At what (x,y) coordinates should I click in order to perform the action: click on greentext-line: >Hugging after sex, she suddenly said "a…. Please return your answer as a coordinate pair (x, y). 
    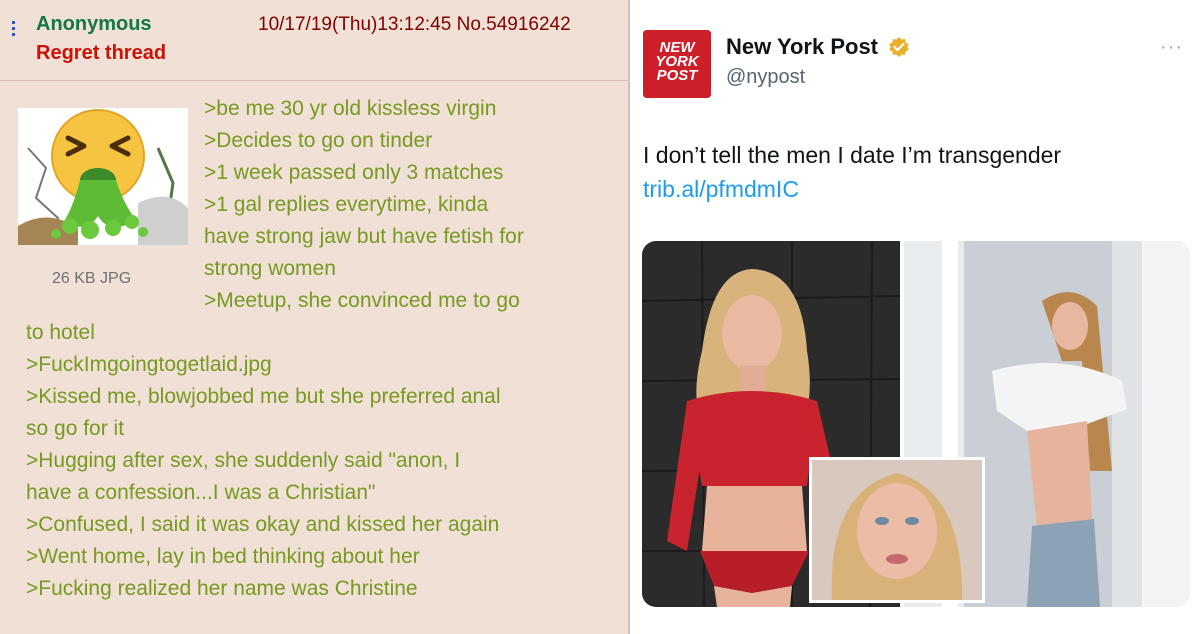
    Looking at the image, I should click on (243, 460).